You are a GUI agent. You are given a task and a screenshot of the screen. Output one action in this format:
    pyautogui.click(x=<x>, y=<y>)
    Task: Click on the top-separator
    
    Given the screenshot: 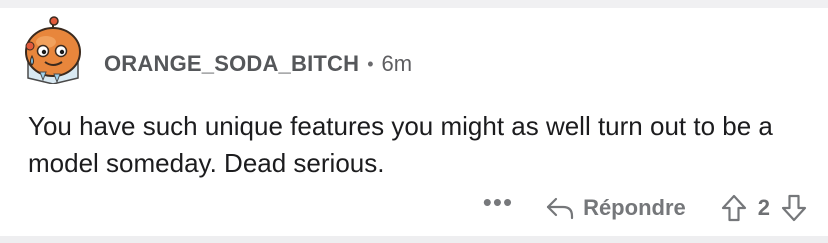 What is the action you would take?
    pyautogui.click(x=414, y=4)
    